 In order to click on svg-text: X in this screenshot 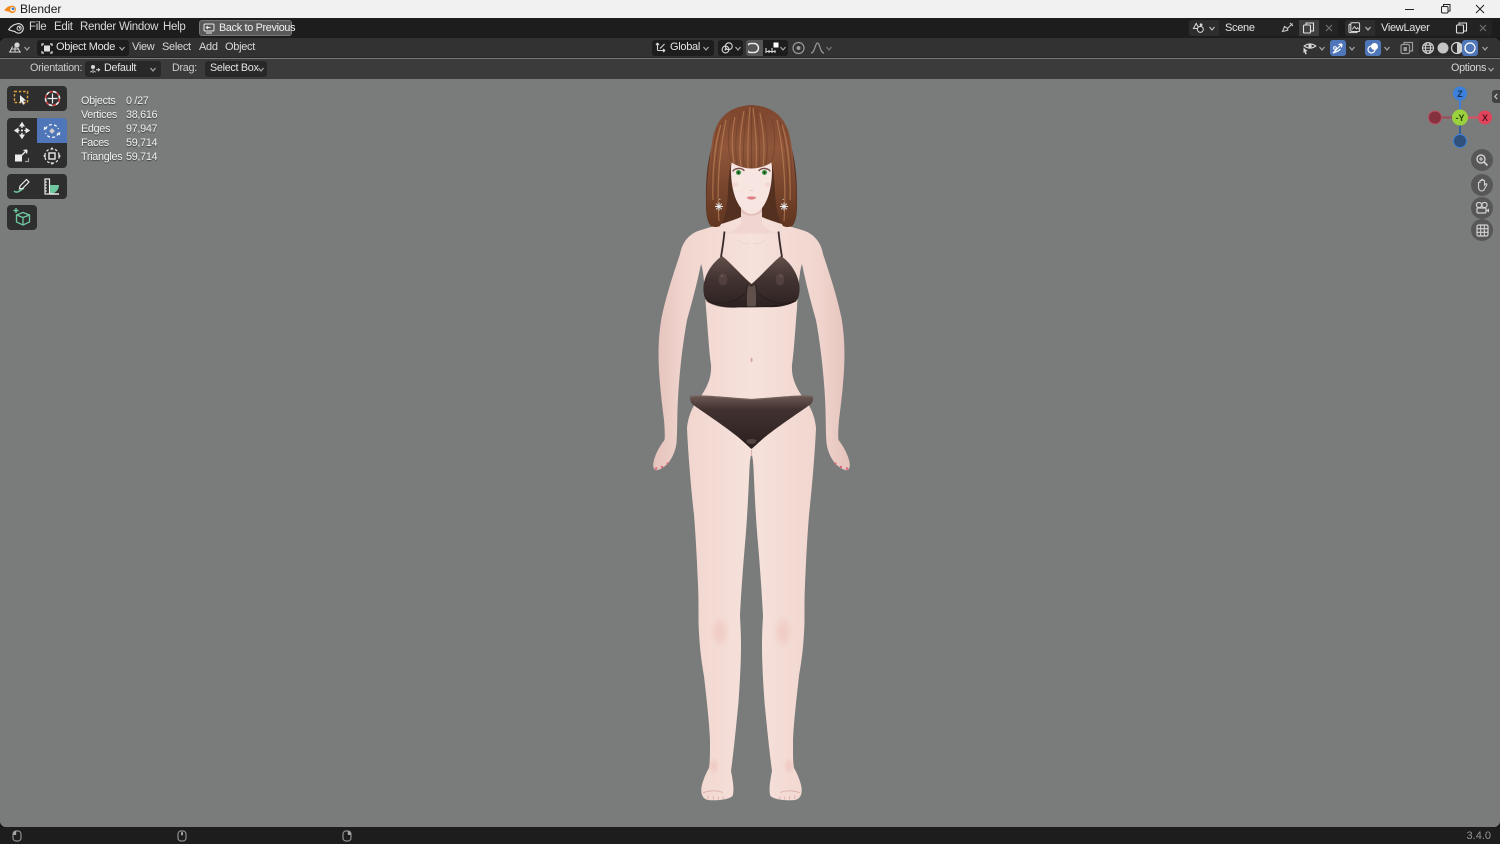, I will do `click(1485, 118)`.